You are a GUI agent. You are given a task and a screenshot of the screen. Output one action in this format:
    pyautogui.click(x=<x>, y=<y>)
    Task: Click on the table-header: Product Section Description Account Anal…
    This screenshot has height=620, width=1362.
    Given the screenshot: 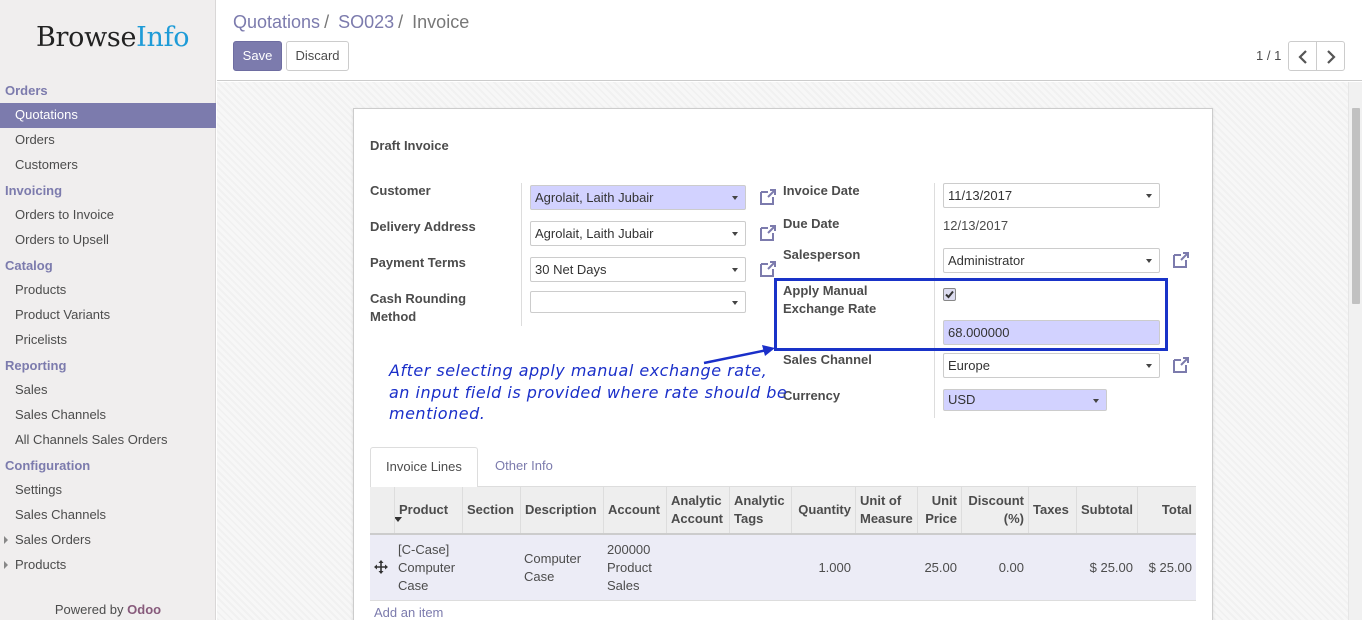 What is the action you would take?
    pyautogui.click(x=783, y=511)
    